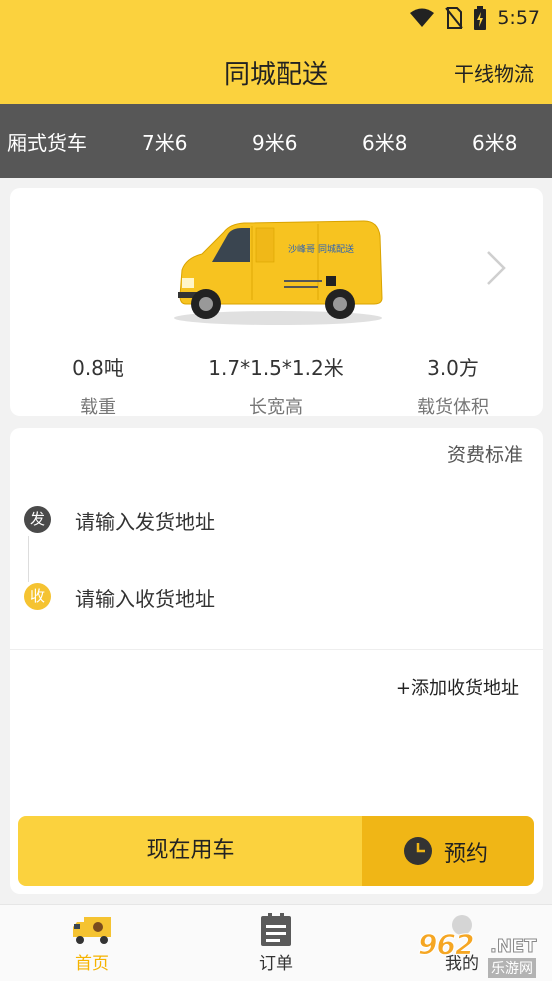  I want to click on watermark-site: 乐游网, so click(512, 968).